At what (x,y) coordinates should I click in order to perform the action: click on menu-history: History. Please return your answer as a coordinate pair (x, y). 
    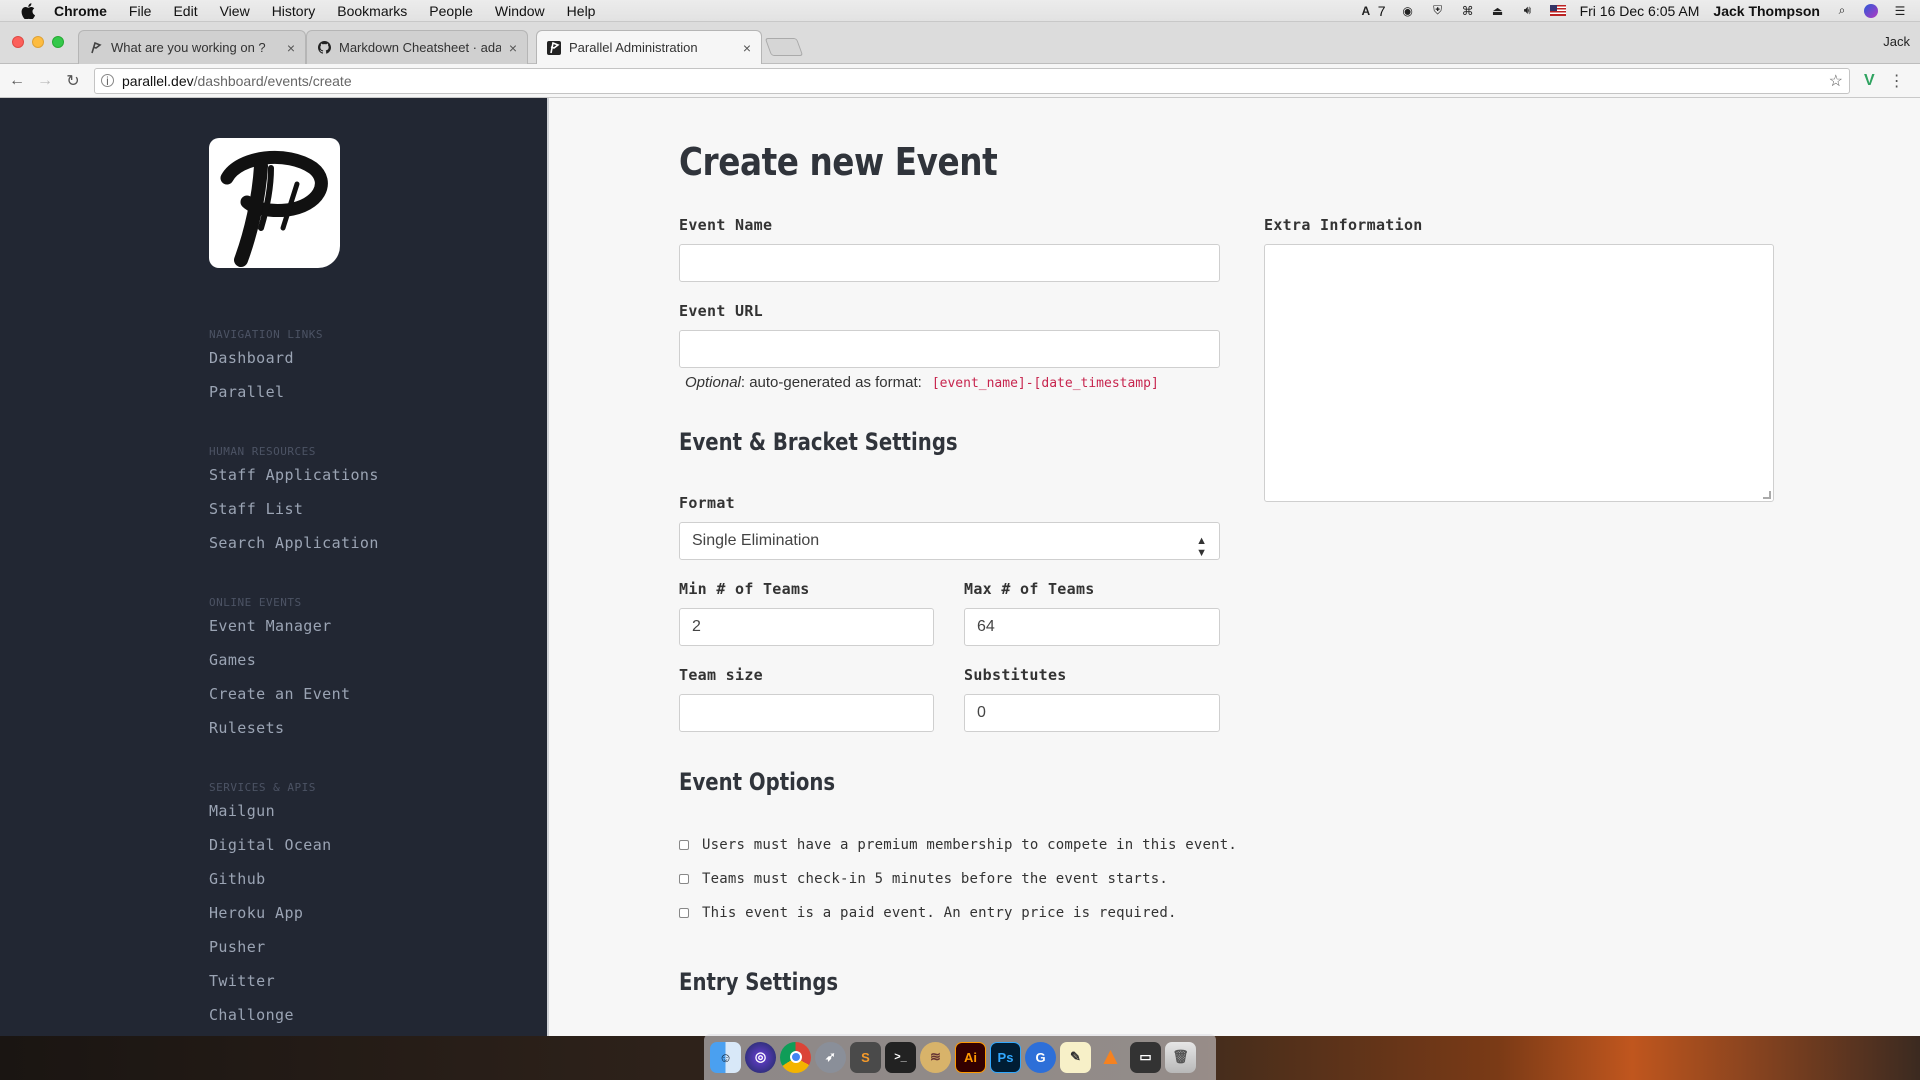
    Looking at the image, I should click on (294, 11).